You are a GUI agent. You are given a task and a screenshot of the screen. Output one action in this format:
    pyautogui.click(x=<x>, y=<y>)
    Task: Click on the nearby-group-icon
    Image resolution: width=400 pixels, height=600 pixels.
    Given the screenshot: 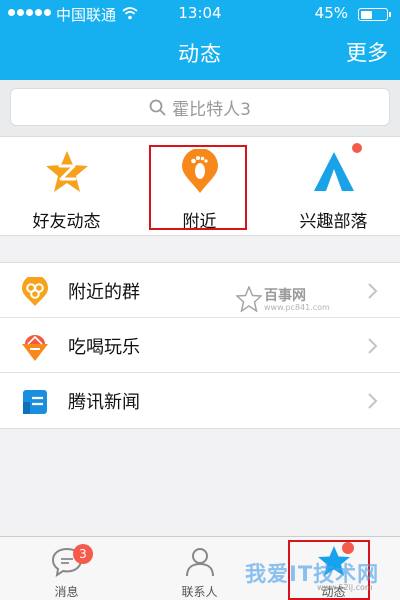 What is the action you would take?
    pyautogui.click(x=35, y=291)
    